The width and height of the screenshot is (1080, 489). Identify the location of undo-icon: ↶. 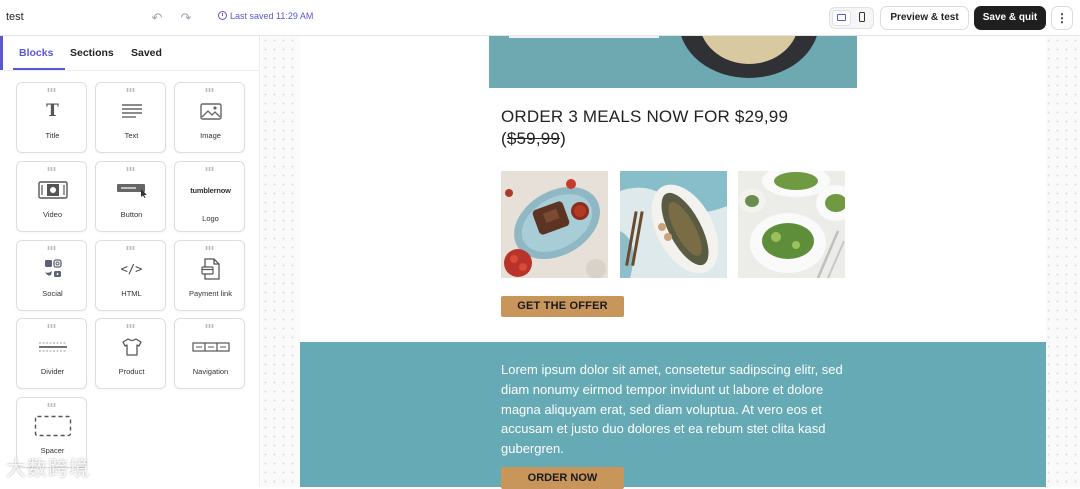
(157, 18).